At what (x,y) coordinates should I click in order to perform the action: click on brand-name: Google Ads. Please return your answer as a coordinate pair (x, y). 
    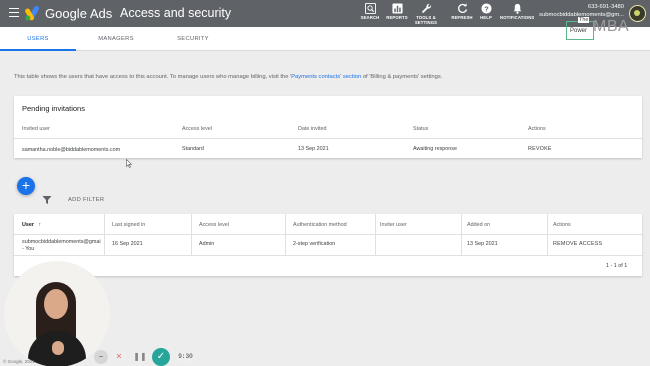
    Looking at the image, I should click on (79, 13).